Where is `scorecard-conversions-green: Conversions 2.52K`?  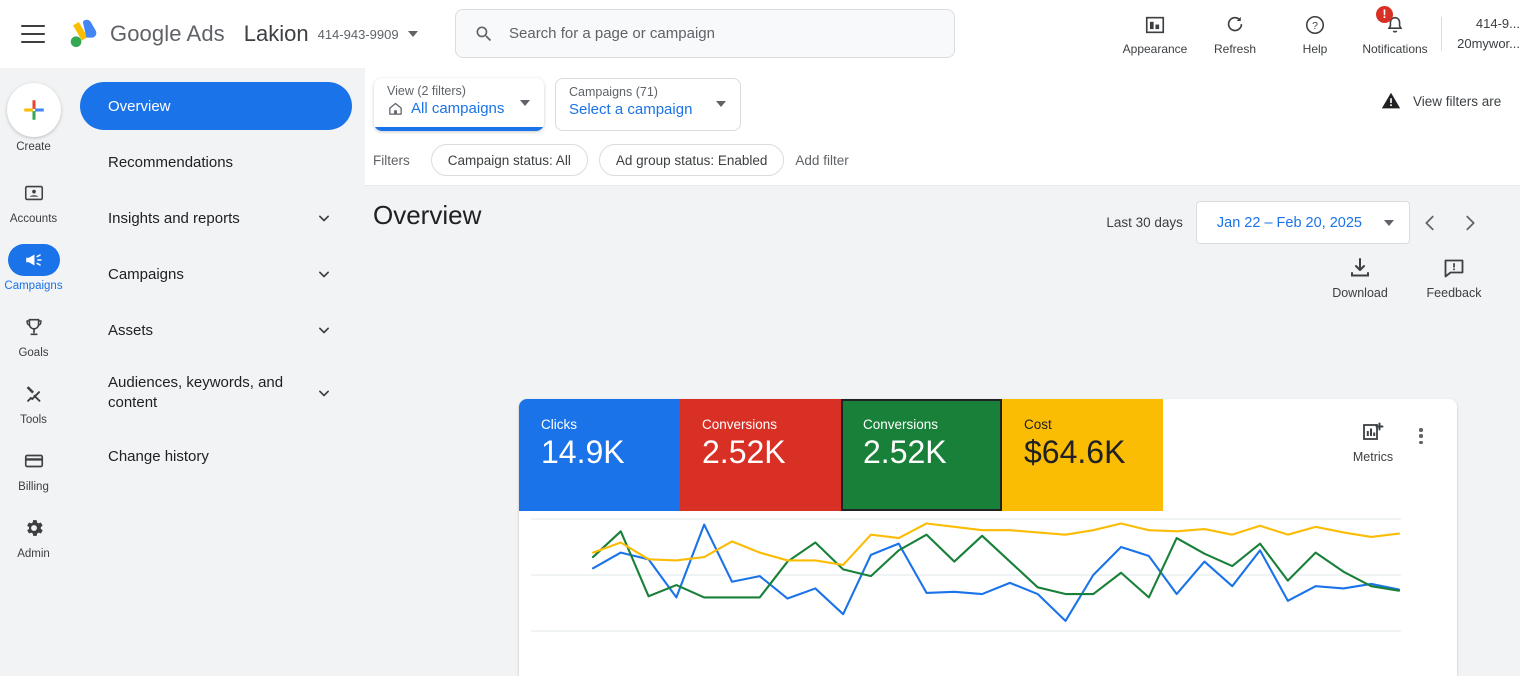
scorecard-conversions-green: Conversions 2.52K is located at coordinates (921, 455).